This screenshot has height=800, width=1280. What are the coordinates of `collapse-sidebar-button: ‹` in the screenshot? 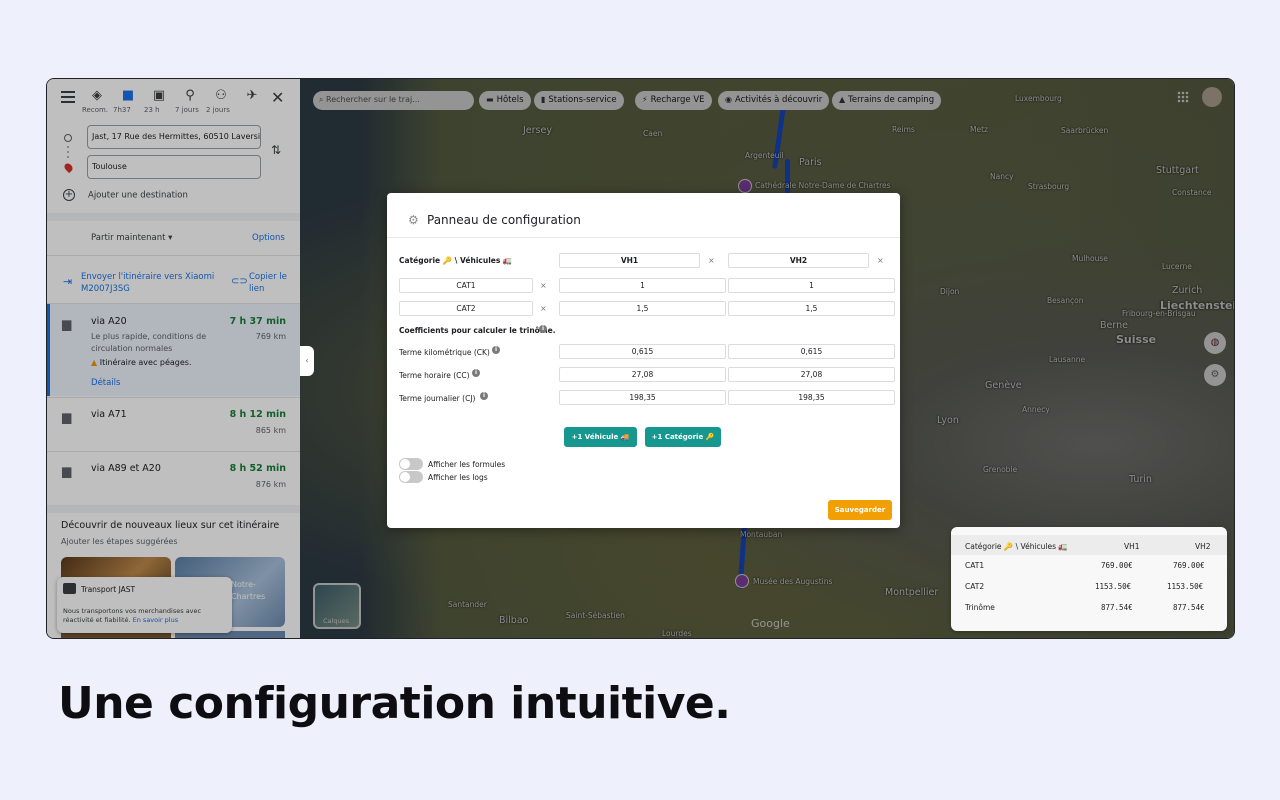 It's located at (307, 361).